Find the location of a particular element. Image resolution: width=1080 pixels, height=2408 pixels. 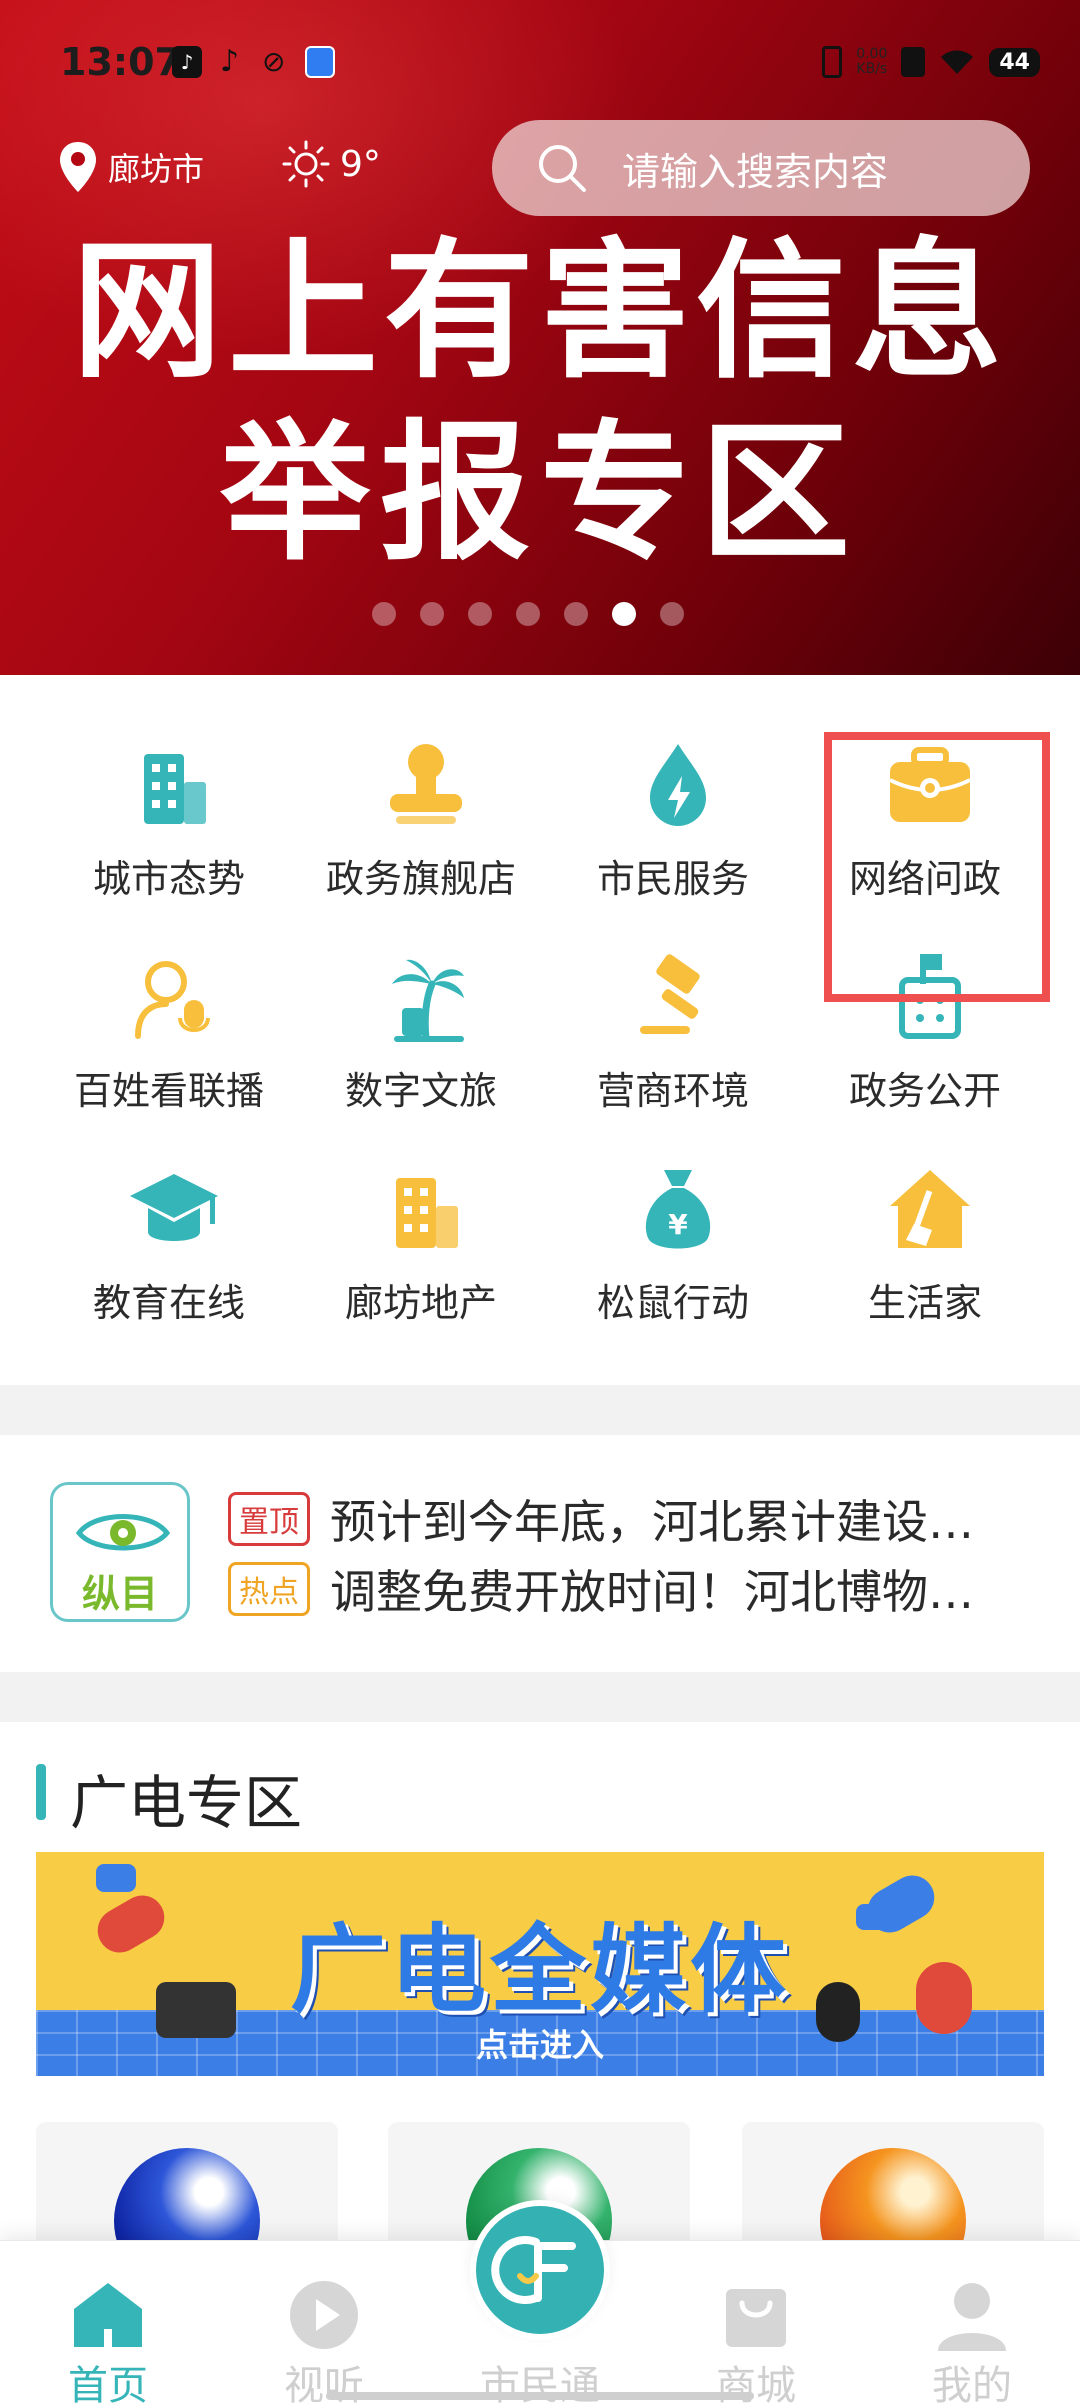

section-title: 广电专区 is located at coordinates (186, 1803).